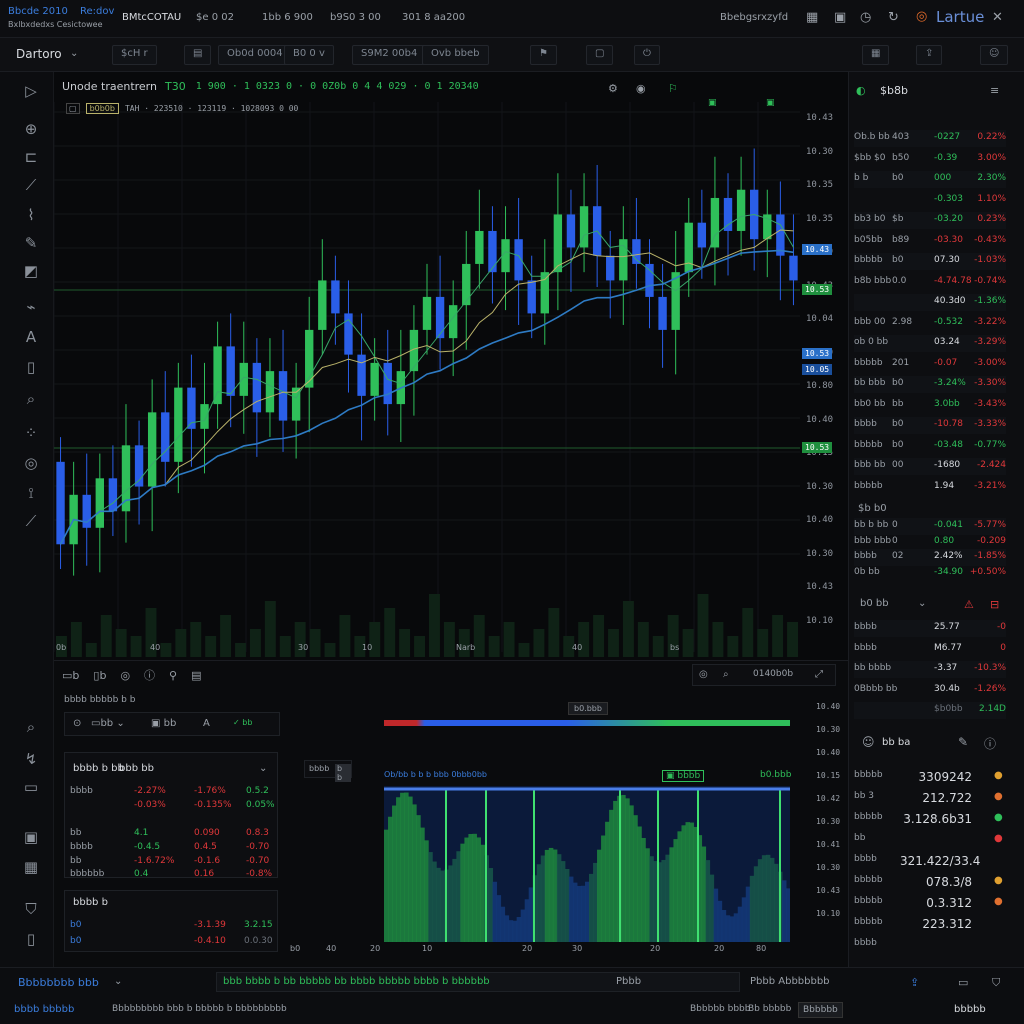  I want to click on watchlist-row: bb b bb 0 -0.041 -5.77%, so click(930, 526).